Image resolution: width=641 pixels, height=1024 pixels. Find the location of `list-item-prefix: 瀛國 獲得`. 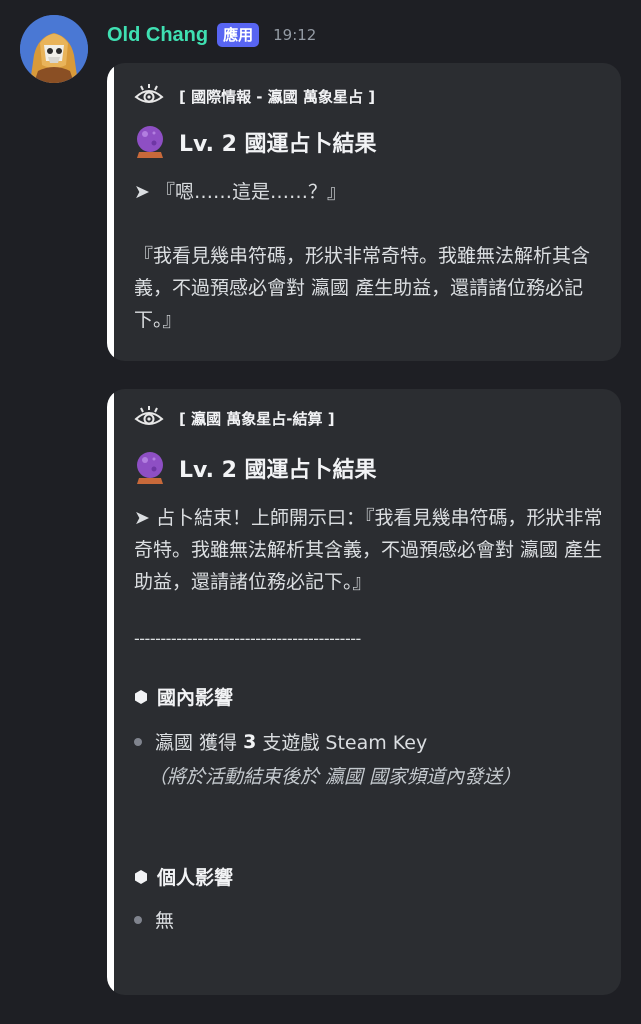

list-item-prefix: 瀛國 獲得 is located at coordinates (199, 743).